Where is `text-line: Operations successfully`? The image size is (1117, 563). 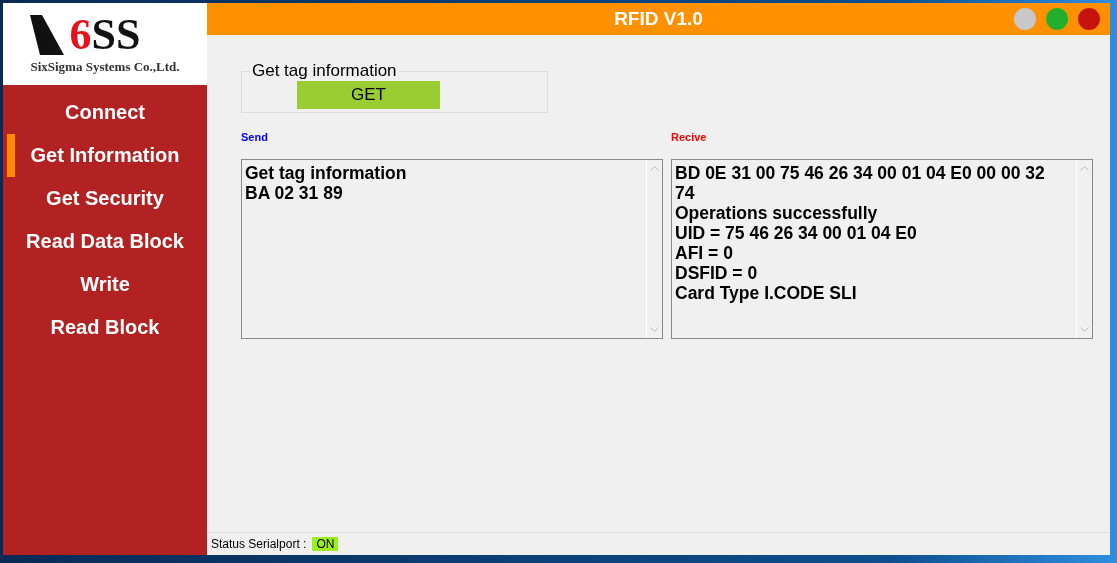
text-line: Operations successfully is located at coordinates (777, 213).